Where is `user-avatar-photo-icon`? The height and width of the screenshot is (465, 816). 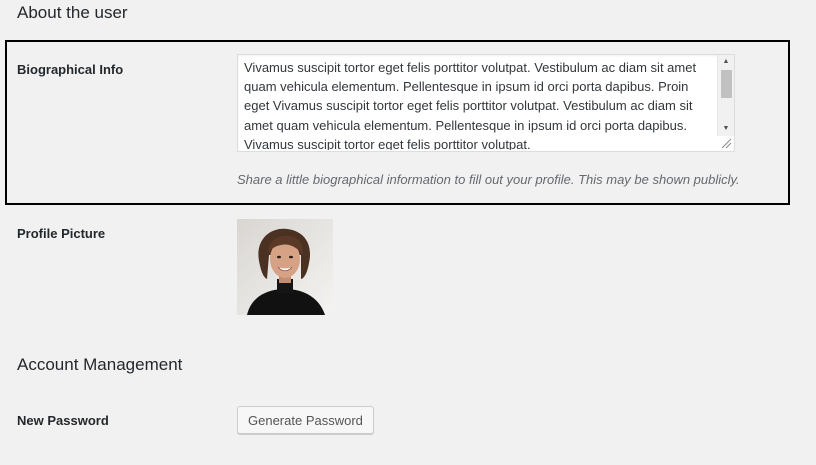 user-avatar-photo-icon is located at coordinates (285, 267).